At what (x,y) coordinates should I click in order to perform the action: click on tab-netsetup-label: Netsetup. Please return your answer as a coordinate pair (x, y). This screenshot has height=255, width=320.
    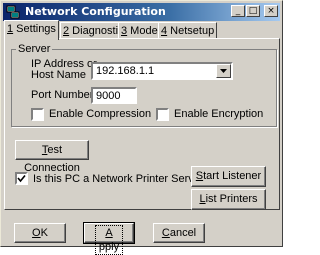
    Looking at the image, I should click on (191, 31).